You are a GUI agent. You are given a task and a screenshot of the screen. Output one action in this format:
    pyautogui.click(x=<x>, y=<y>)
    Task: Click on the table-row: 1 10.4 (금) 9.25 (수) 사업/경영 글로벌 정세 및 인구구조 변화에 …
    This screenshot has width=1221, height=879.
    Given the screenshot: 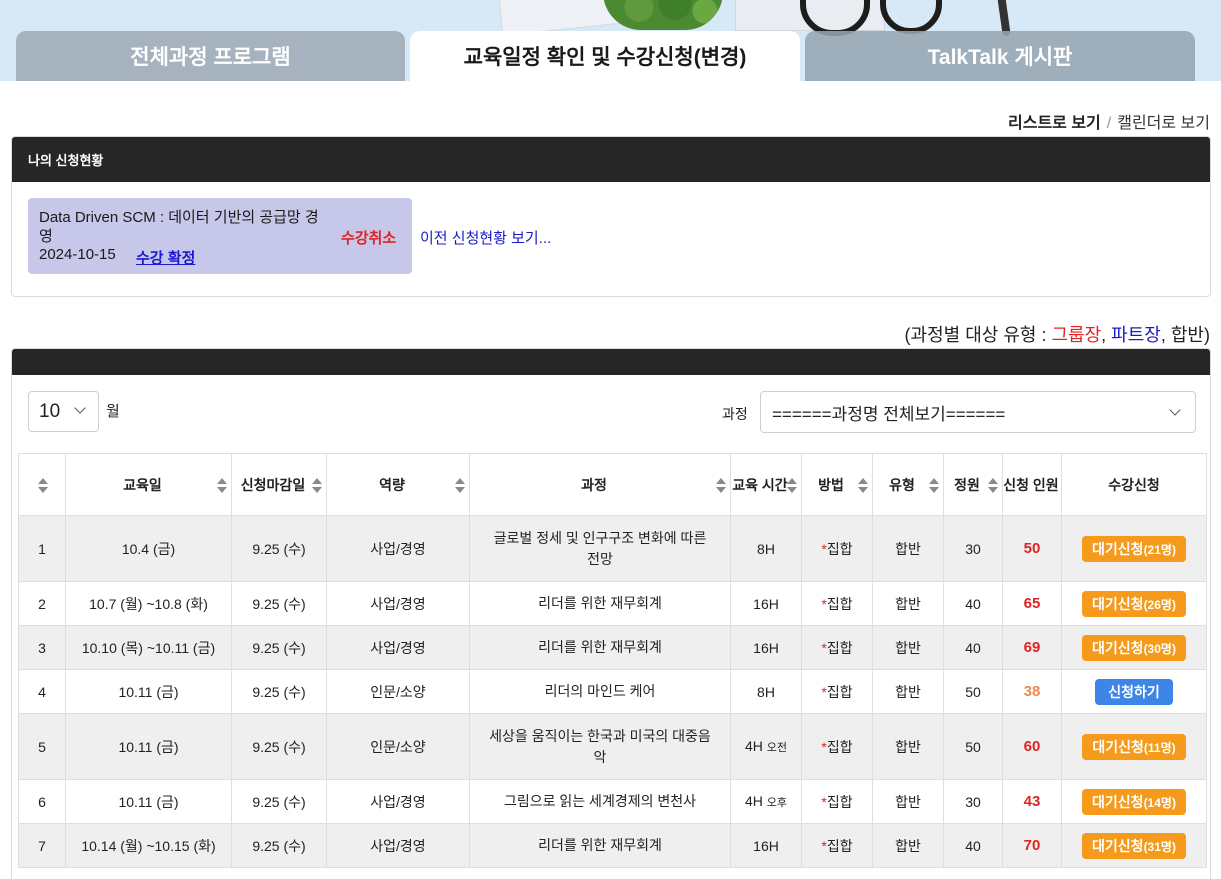 What is the action you would take?
    pyautogui.click(x=612, y=548)
    